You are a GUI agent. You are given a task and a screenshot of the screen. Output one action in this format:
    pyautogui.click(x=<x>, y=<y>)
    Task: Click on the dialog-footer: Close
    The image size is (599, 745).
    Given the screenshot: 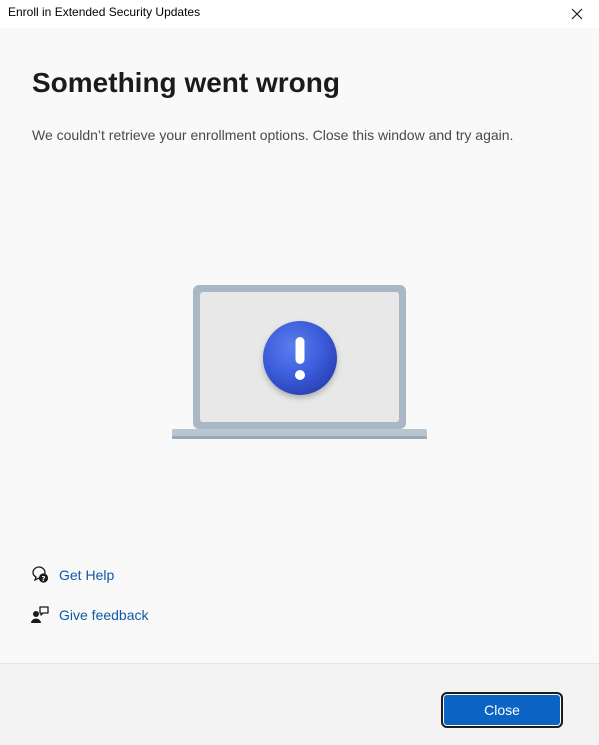 What is the action you would take?
    pyautogui.click(x=299, y=704)
    